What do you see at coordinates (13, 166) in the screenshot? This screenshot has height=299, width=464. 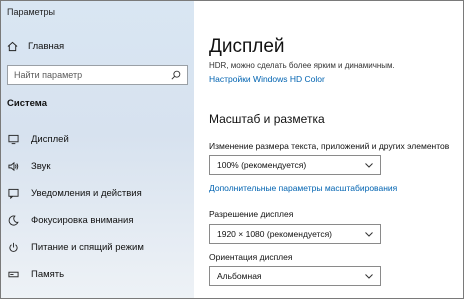 I see `speaker-icon` at bounding box center [13, 166].